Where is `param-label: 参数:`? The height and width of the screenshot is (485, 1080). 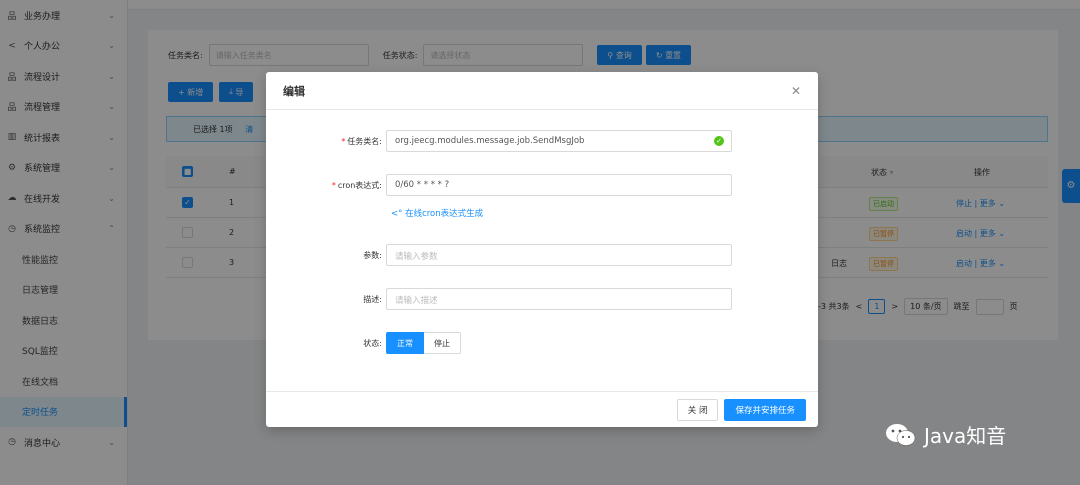
param-label: 参数: is located at coordinates (326, 255).